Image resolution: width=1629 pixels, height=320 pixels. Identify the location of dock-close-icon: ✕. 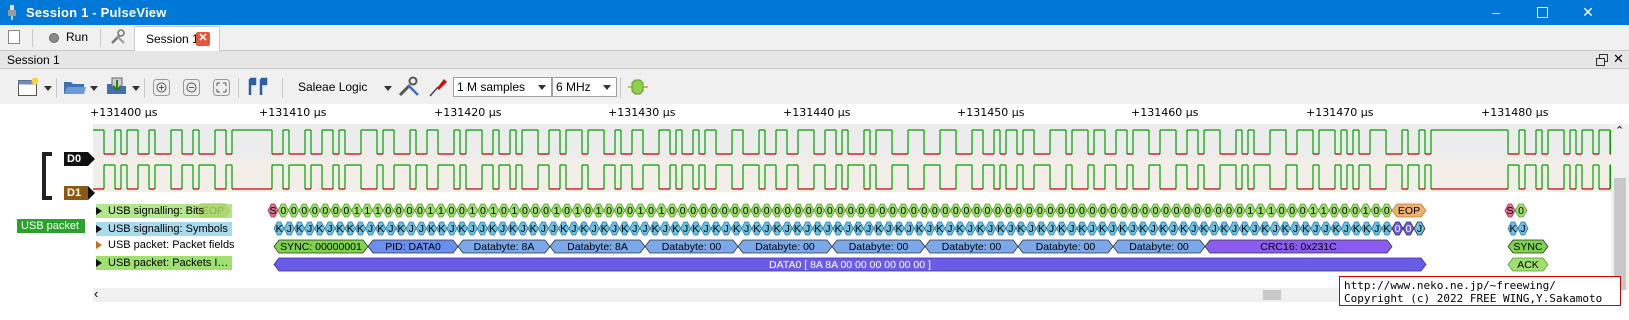
(1618, 59).